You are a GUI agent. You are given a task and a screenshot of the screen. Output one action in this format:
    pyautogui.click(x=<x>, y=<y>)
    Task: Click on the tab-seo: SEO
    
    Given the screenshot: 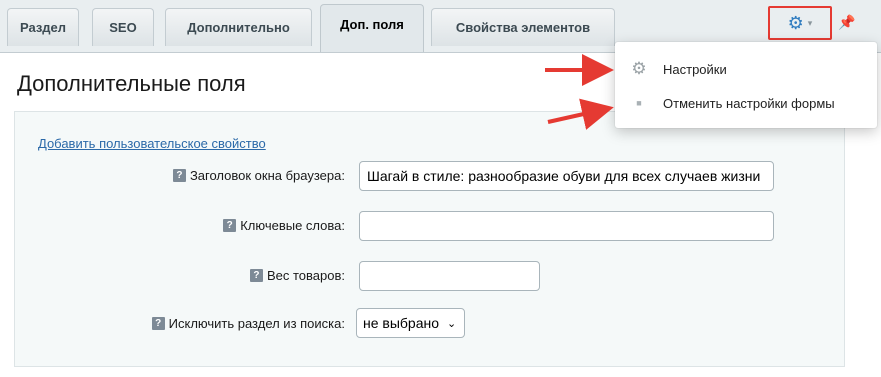 What is the action you would take?
    pyautogui.click(x=123, y=27)
    